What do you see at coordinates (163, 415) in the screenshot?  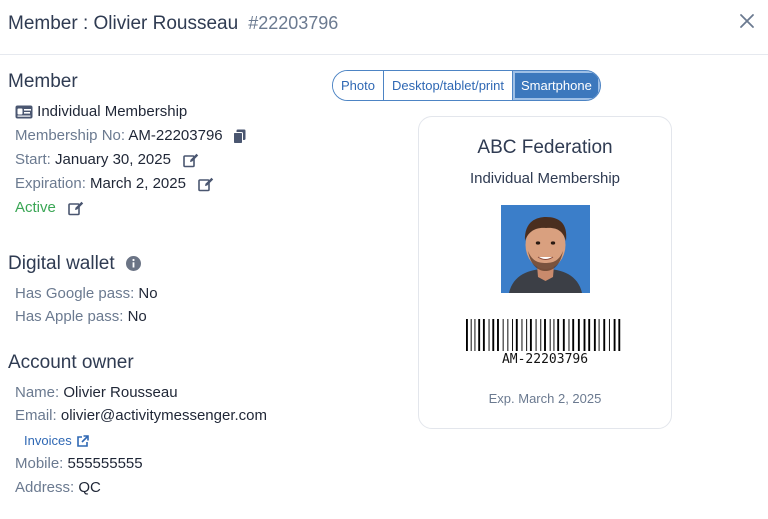 I see `owner-email-value: olivier@activitymessenger.com` at bounding box center [163, 415].